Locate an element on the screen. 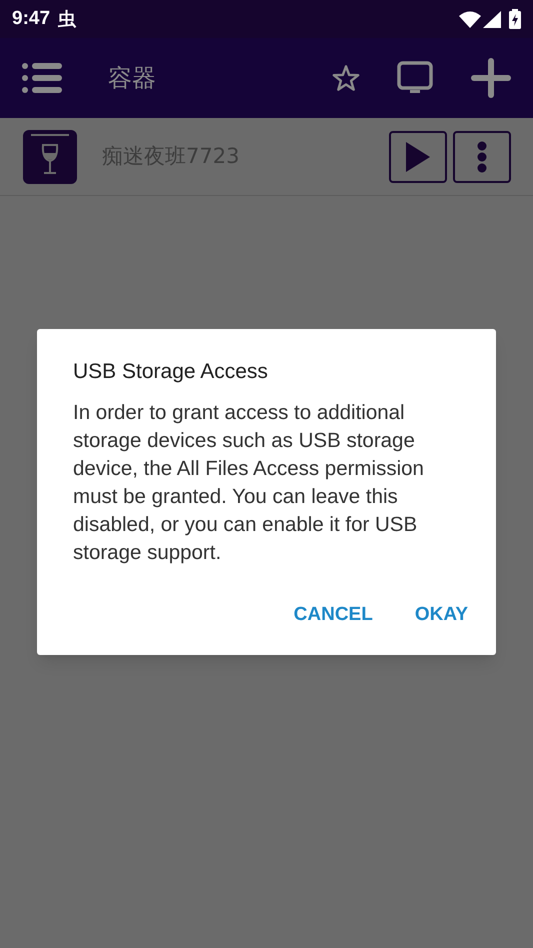  cancel-button: CANCEL is located at coordinates (333, 615).